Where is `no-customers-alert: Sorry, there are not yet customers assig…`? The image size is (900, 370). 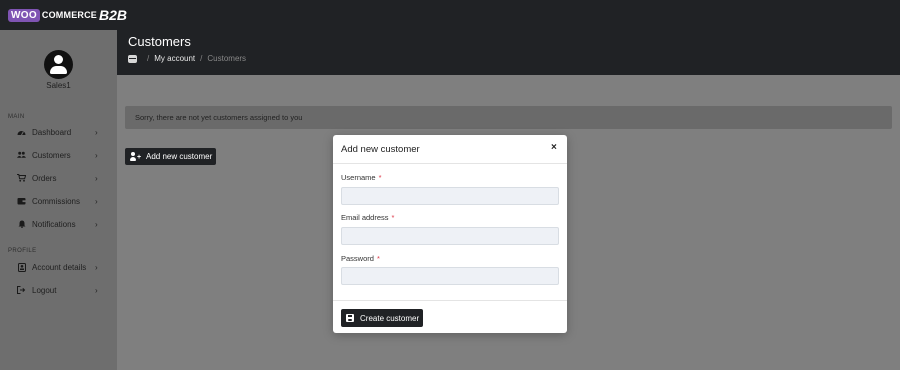
no-customers-alert: Sorry, there are not yet customers assig… is located at coordinates (508, 117).